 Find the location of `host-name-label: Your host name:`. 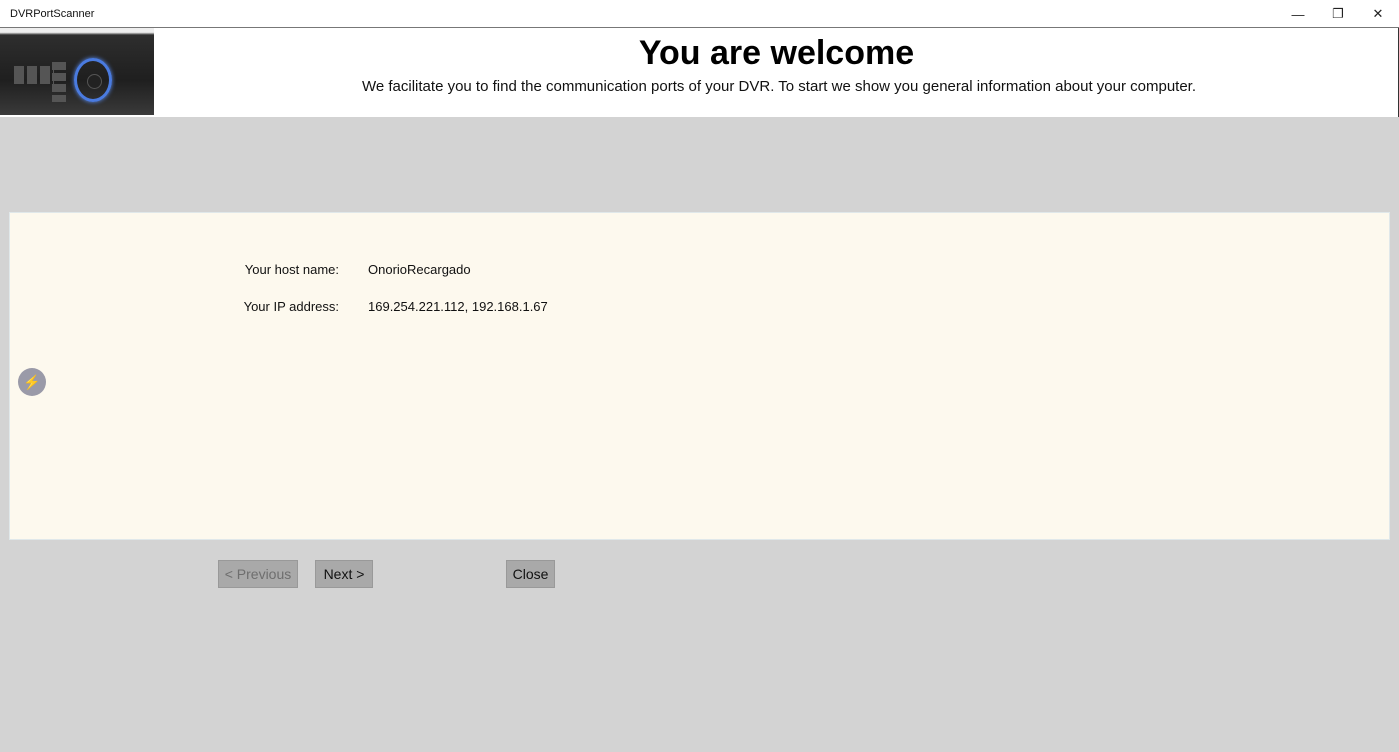

host-name-label: Your host name: is located at coordinates (291, 269).